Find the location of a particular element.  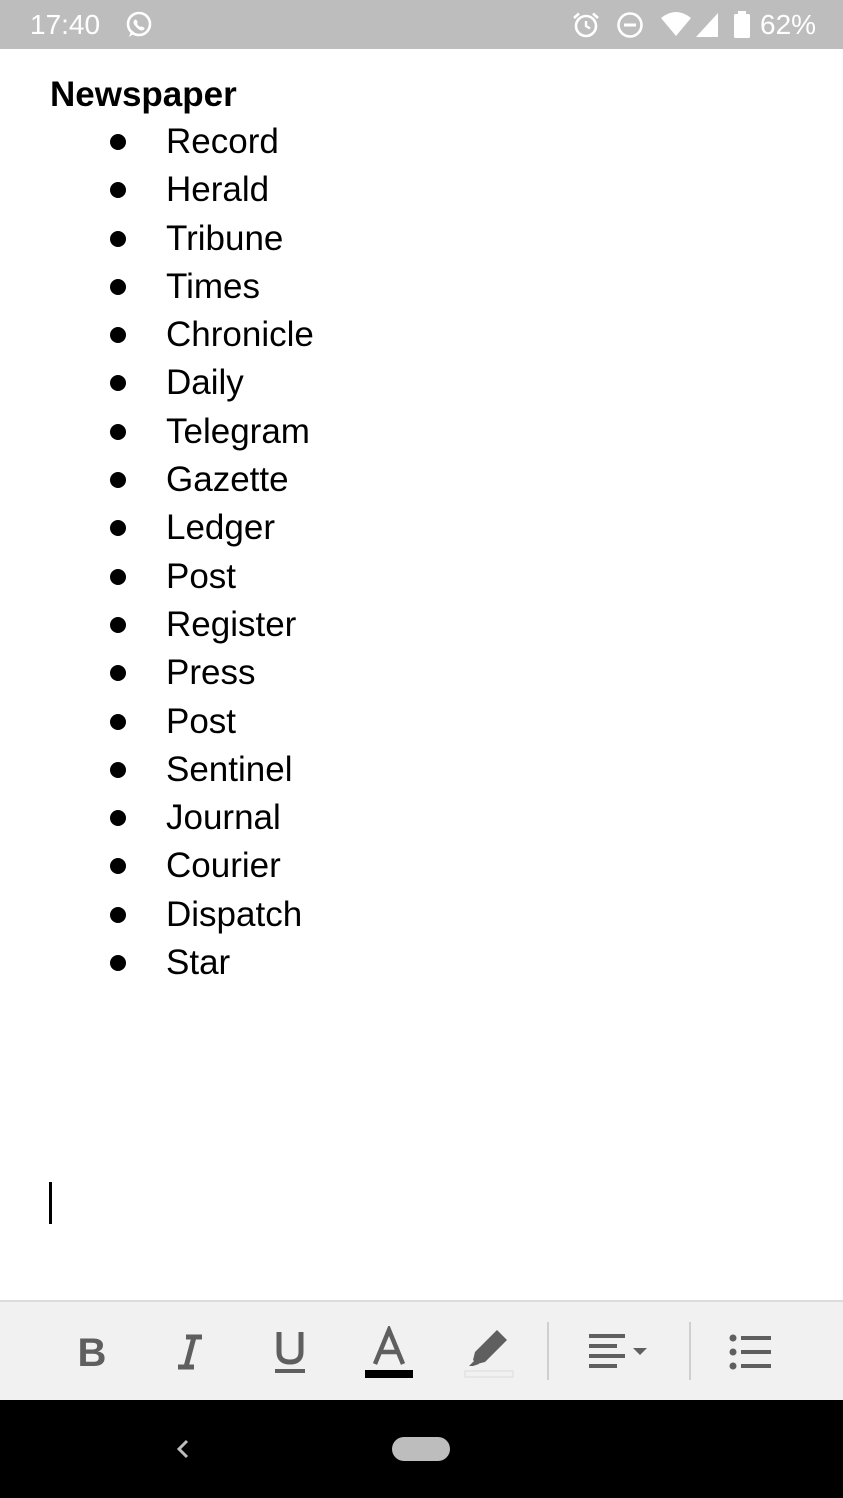

bold-button: B is located at coordinates (92, 1352).